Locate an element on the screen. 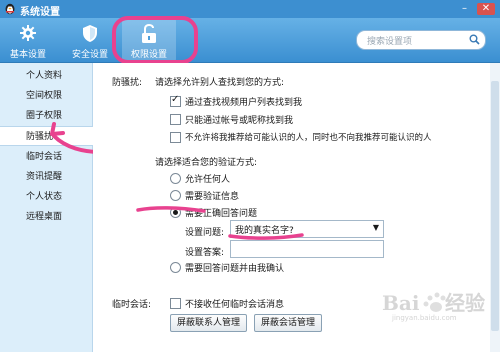 This screenshot has width=500, height=352. question-label: 设置问题: is located at coordinates (205, 233).